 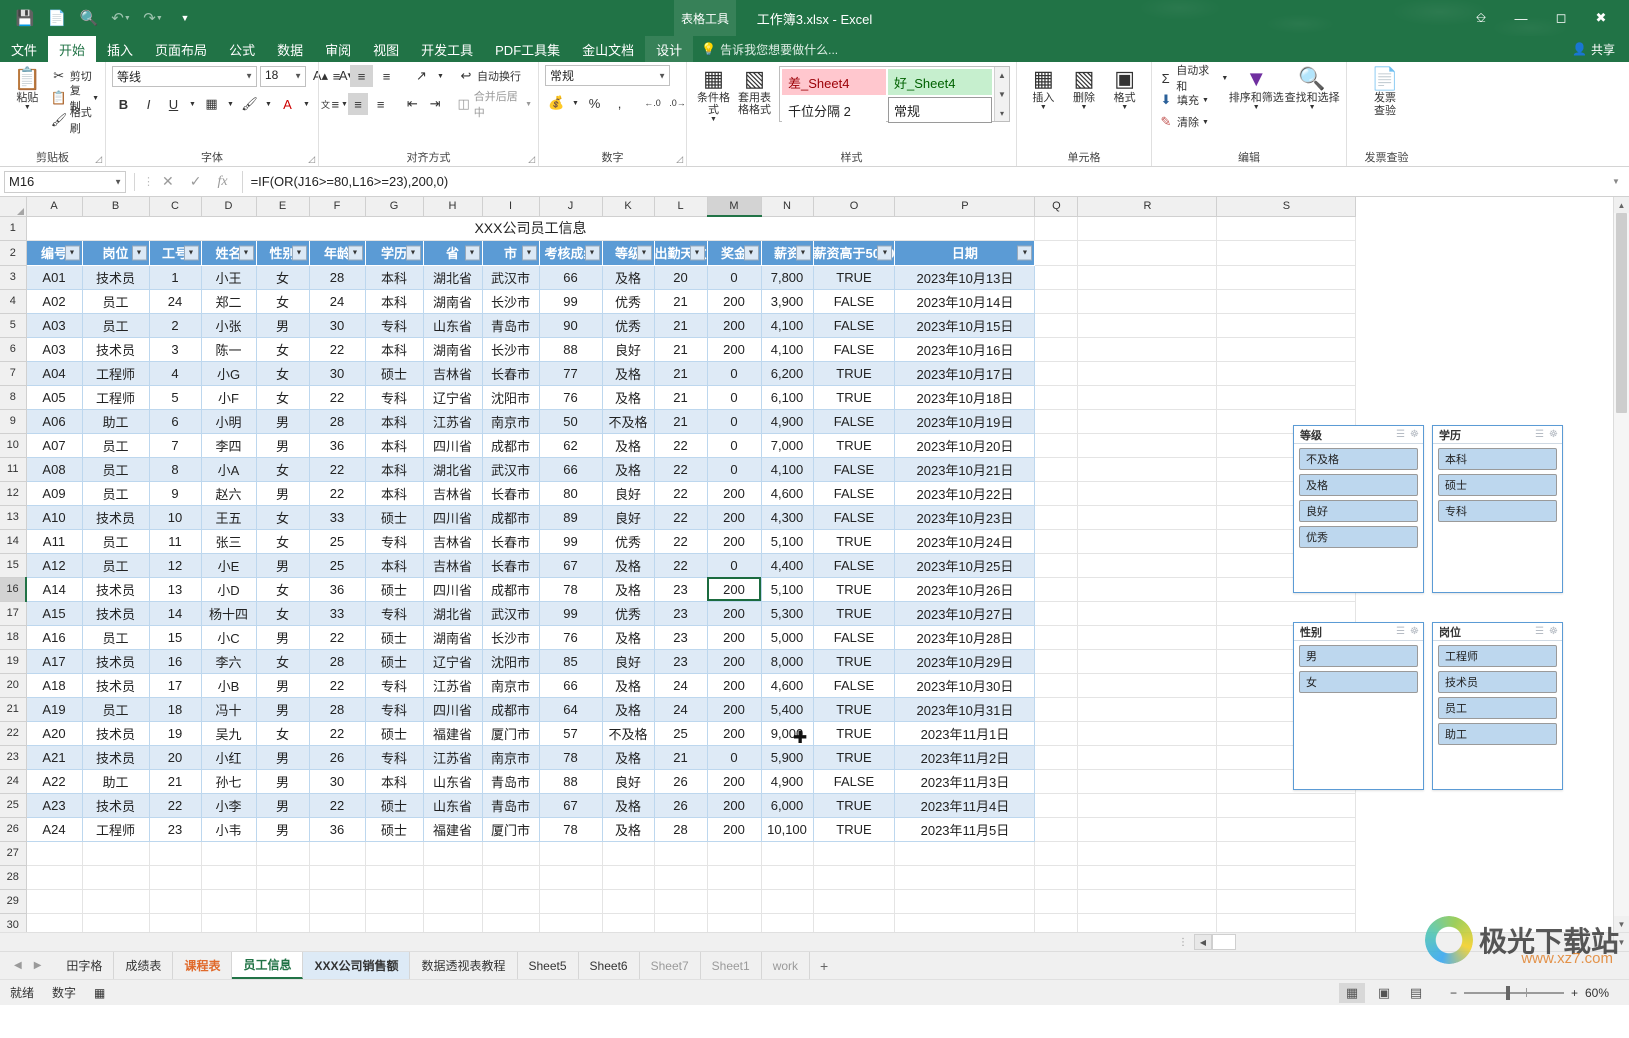 What do you see at coordinates (1497, 485) in the screenshot?
I see `slicer-item: 硕士` at bounding box center [1497, 485].